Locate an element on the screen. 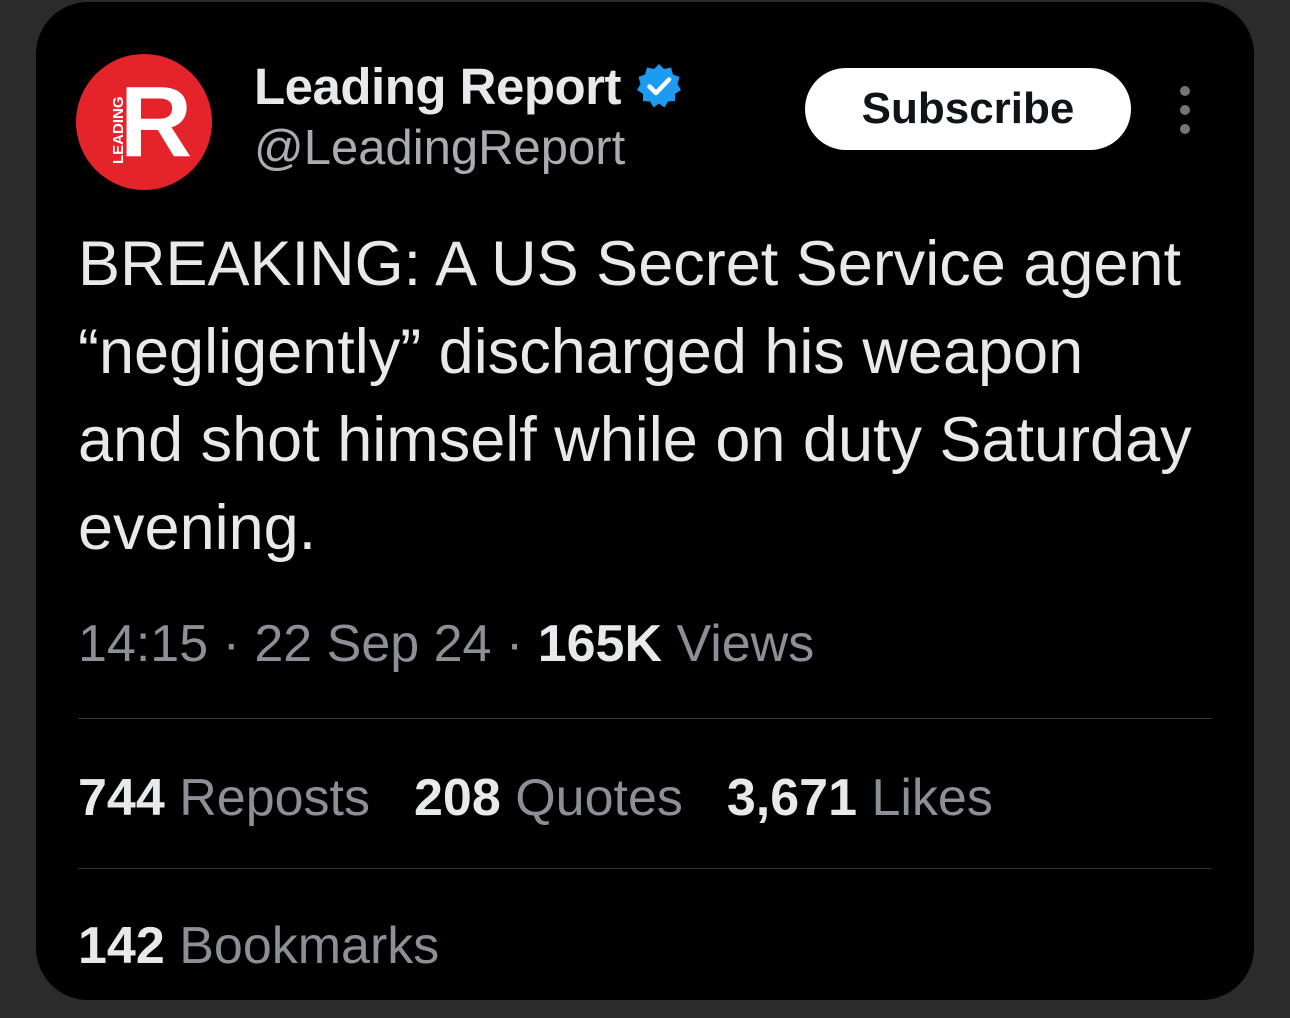 This screenshot has height=1018, width=1290. tweet-meta: 14:15 · 22 Sep 24 · 165K Views is located at coordinates (446, 644).